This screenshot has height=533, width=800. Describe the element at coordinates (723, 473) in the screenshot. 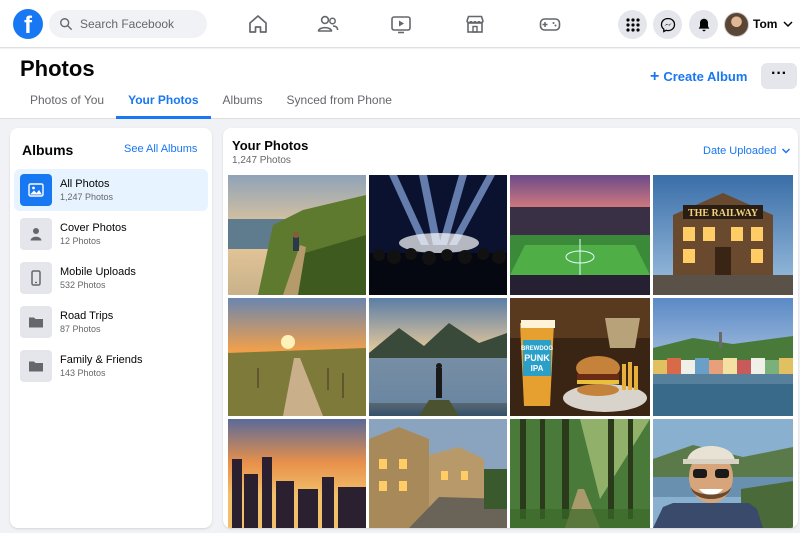

I see `photo-selfie` at that location.